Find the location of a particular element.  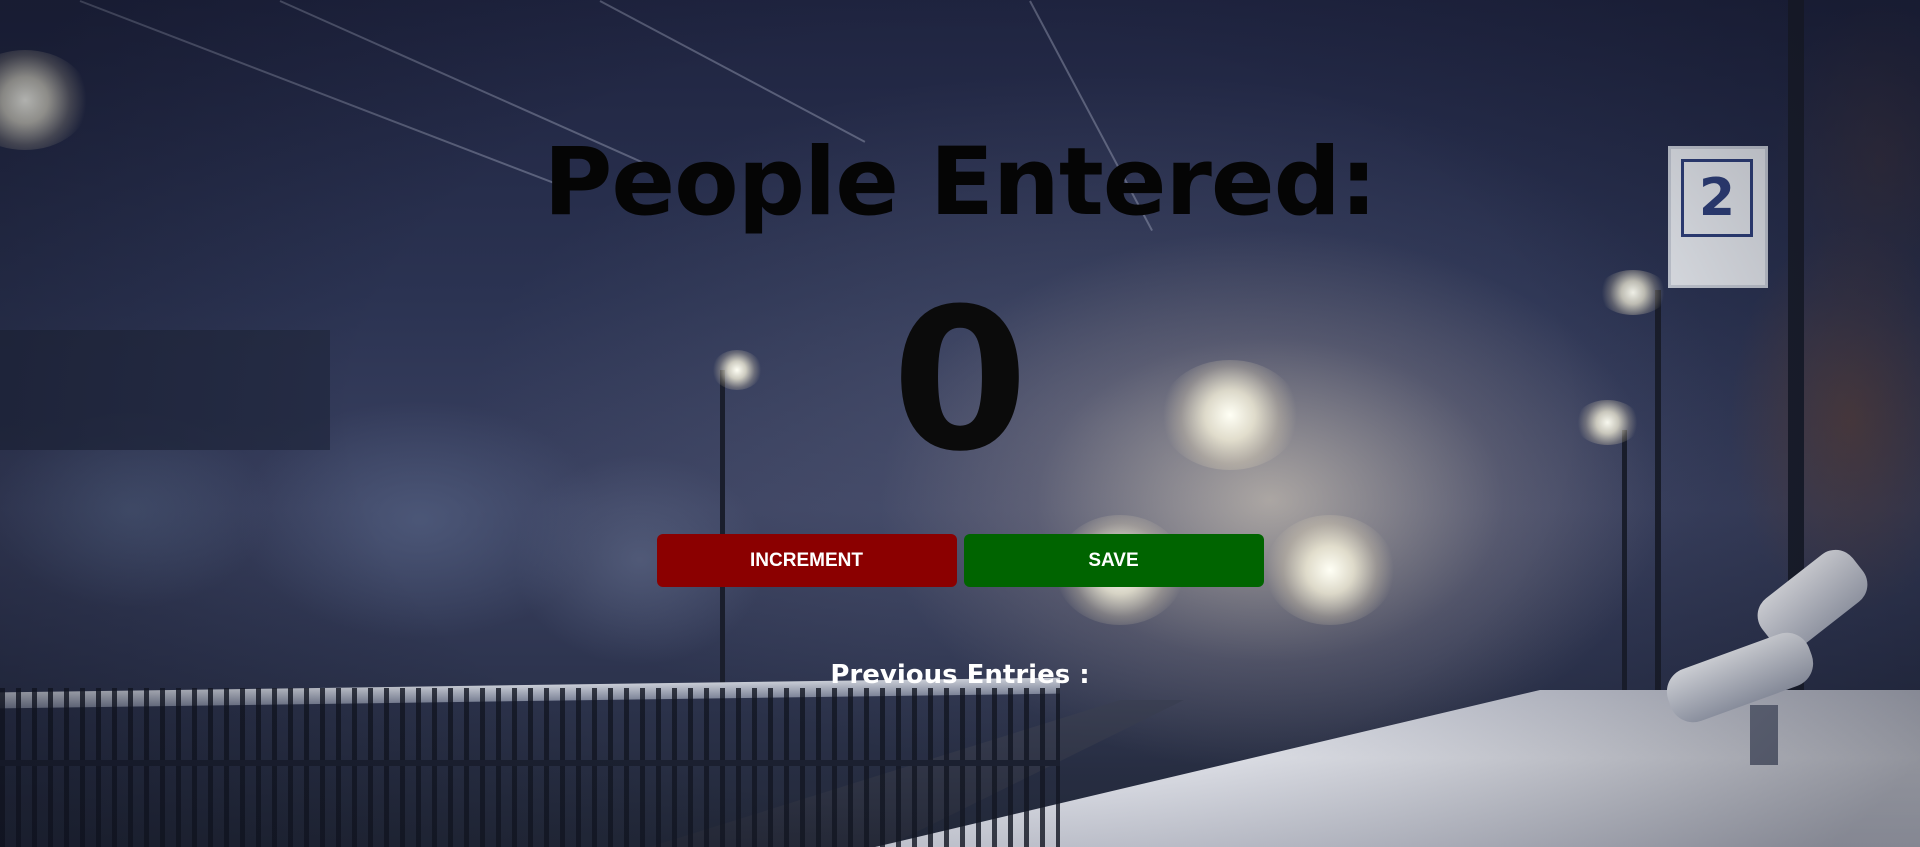

previous-entries-label: Previous Entries : is located at coordinates (960, 675).